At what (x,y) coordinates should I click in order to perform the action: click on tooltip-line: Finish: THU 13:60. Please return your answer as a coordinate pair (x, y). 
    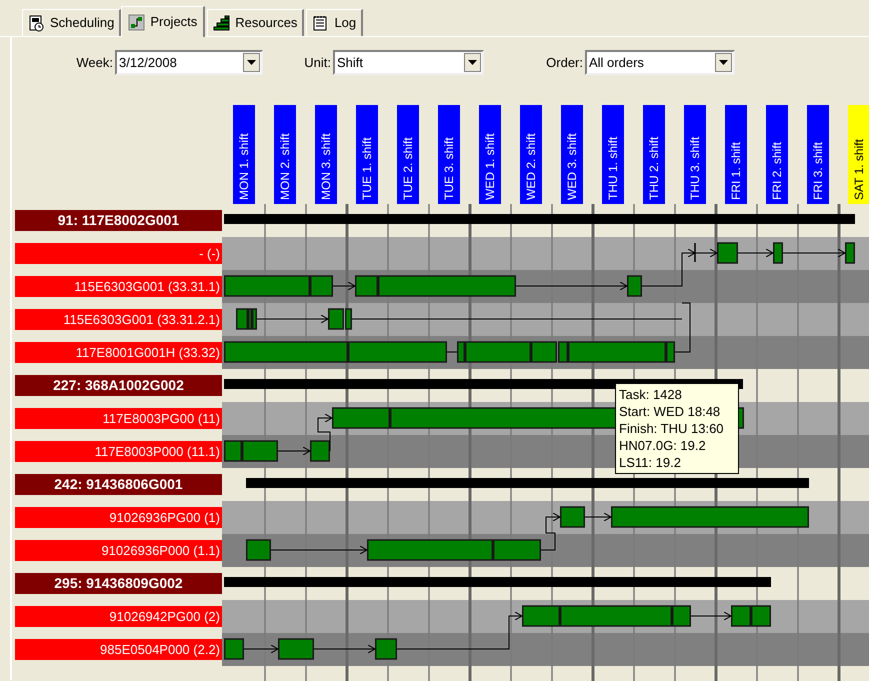
    Looking at the image, I should click on (672, 428).